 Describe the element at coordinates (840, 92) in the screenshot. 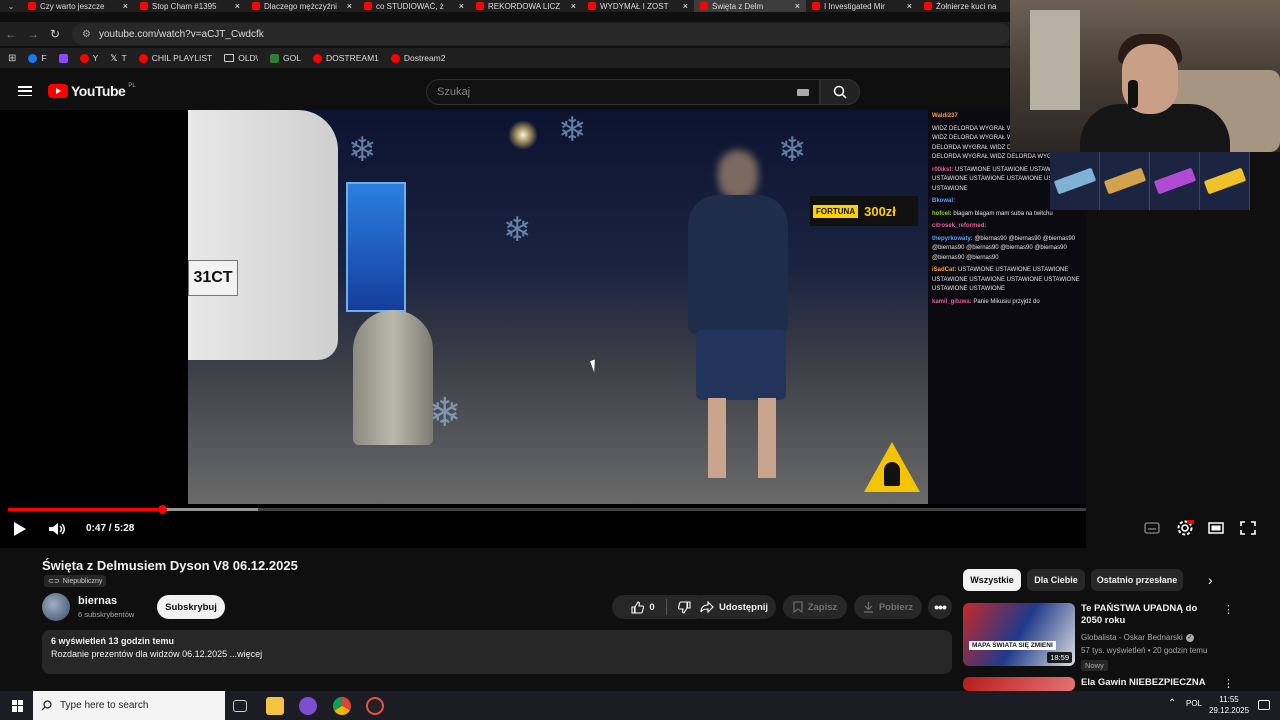

I see `search-button` at that location.